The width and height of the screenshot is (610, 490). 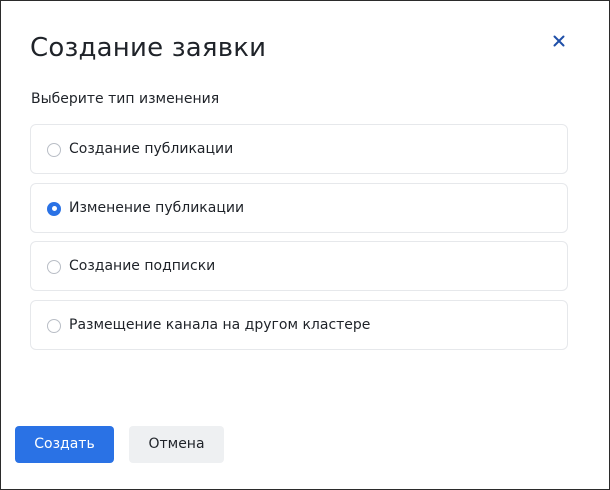 What do you see at coordinates (176, 444) in the screenshot?
I see `cancel-button: Отмена` at bounding box center [176, 444].